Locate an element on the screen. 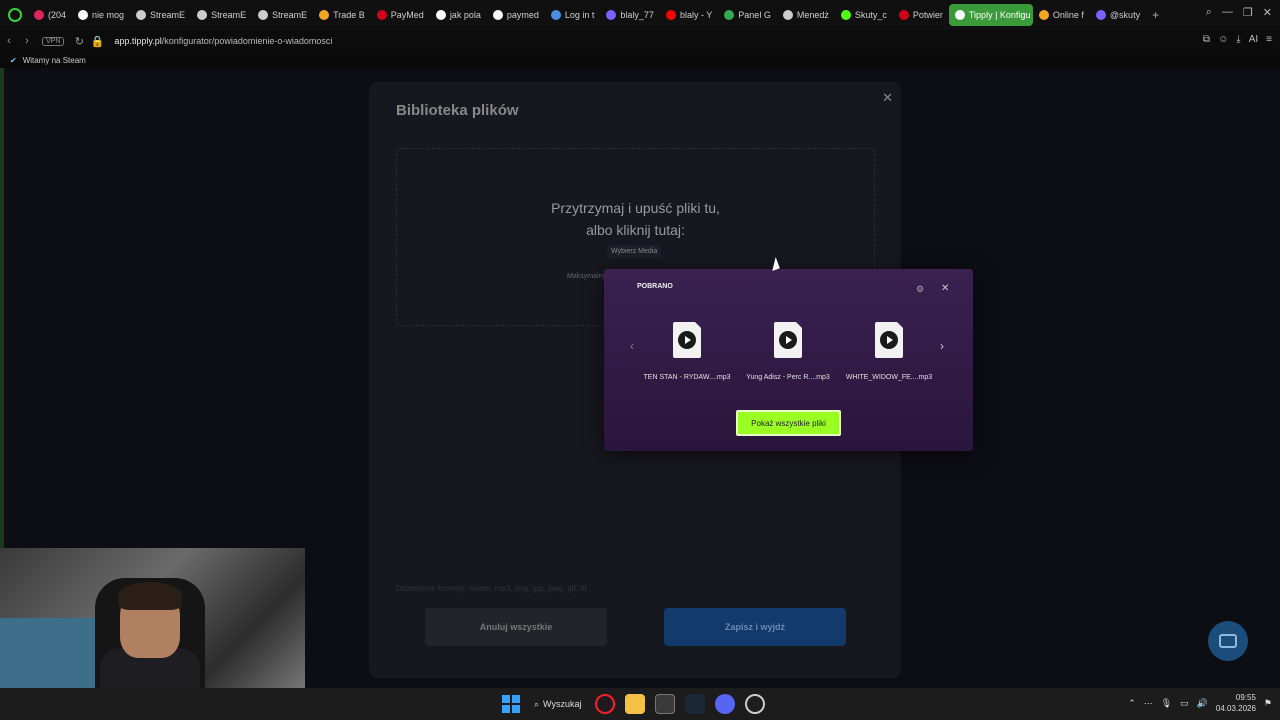 Image resolution: width=1280 pixels, height=720 pixels. app-icon is located at coordinates (755, 704).